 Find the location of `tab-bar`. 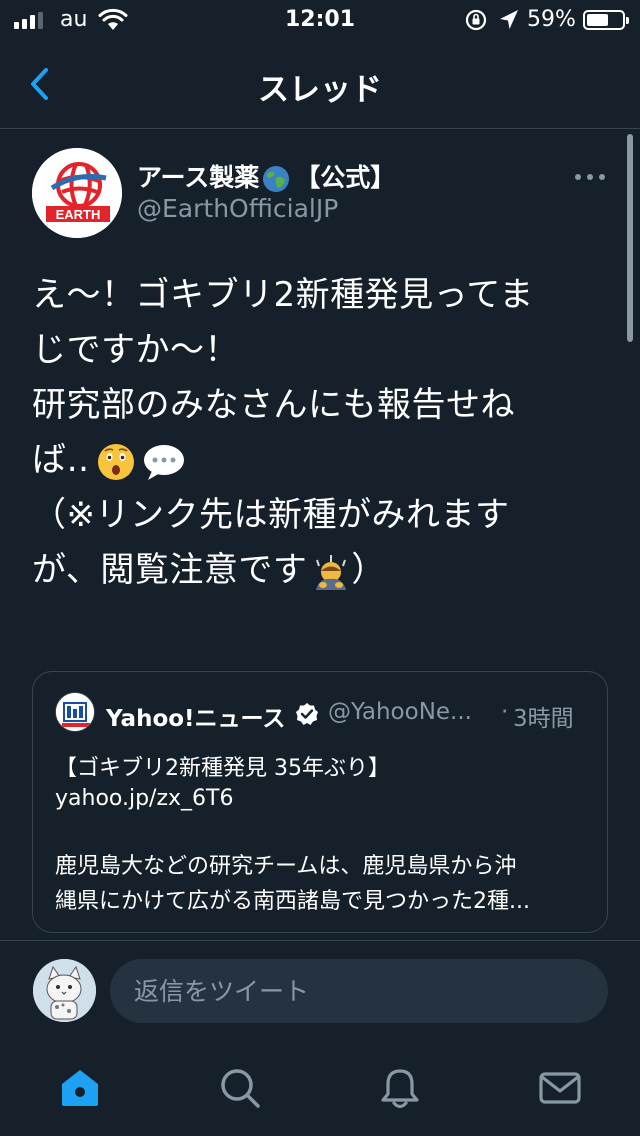

tab-bar is located at coordinates (320, 1087).